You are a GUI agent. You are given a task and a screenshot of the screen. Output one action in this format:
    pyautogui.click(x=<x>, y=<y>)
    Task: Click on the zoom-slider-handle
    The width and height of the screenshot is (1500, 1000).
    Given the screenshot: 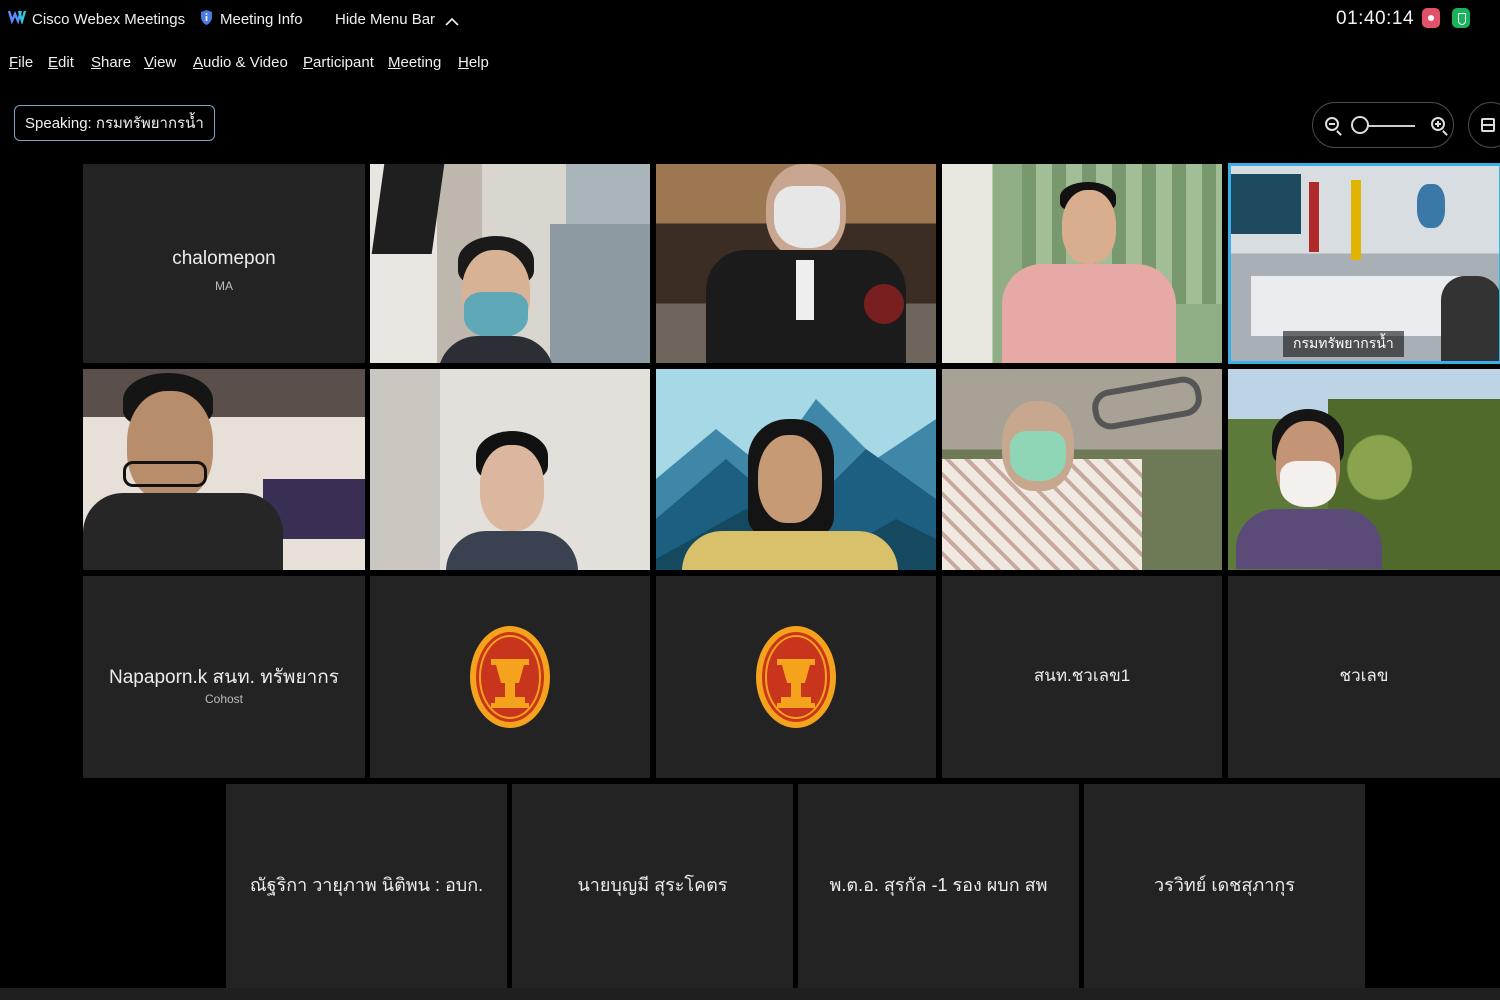 What is the action you would take?
    pyautogui.click(x=1360, y=125)
    